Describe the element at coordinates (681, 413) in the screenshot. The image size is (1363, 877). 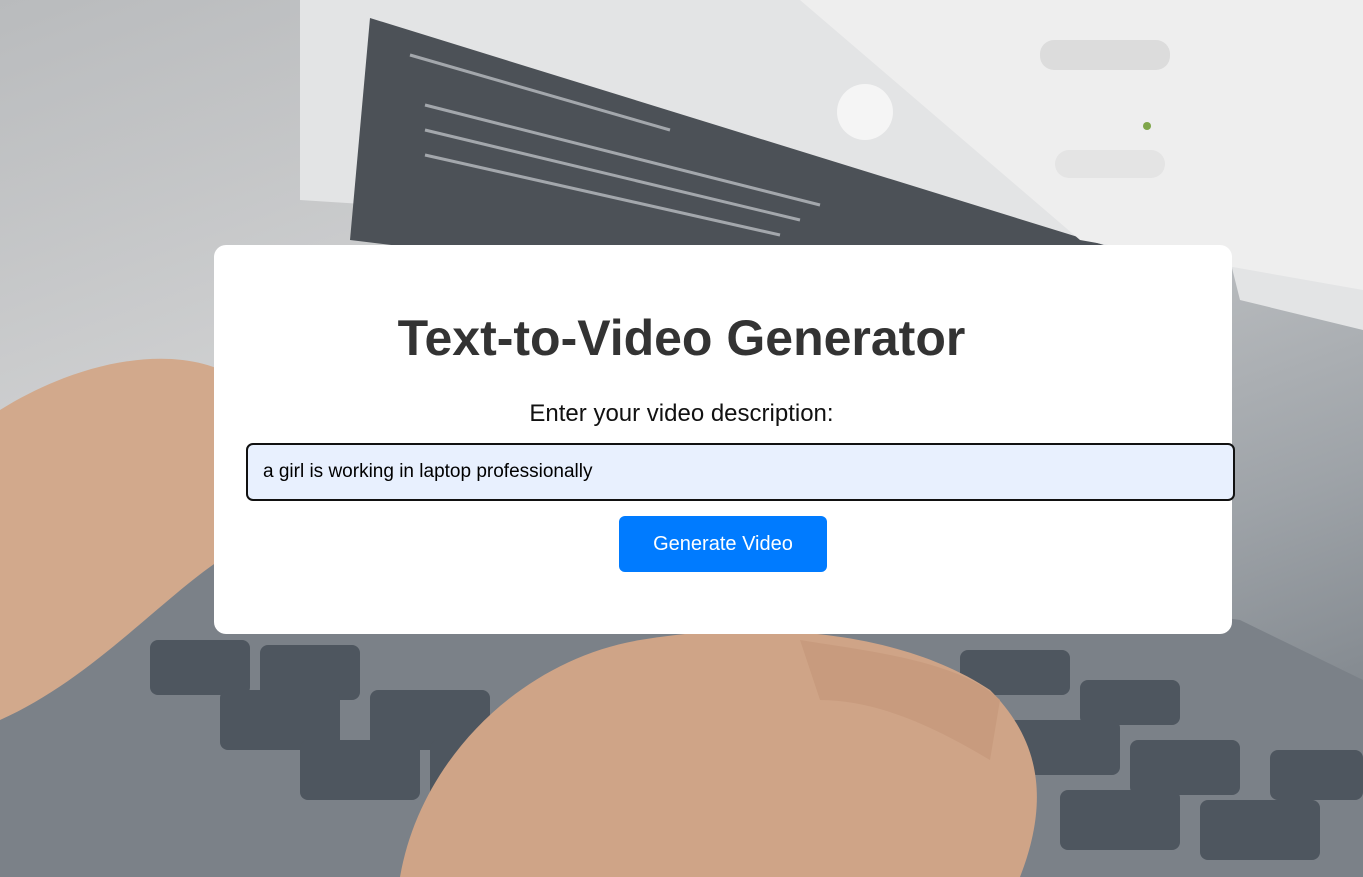
I see `description-label: Enter your video description:` at that location.